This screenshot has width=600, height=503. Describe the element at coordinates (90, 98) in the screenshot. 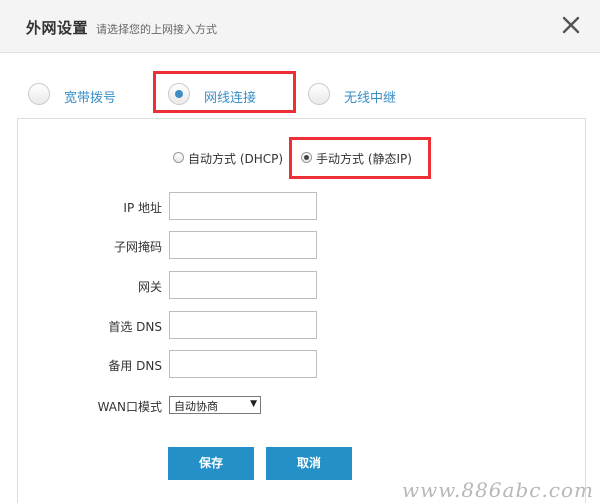

I see `tab-pppoe-label: 宽带拨号` at that location.